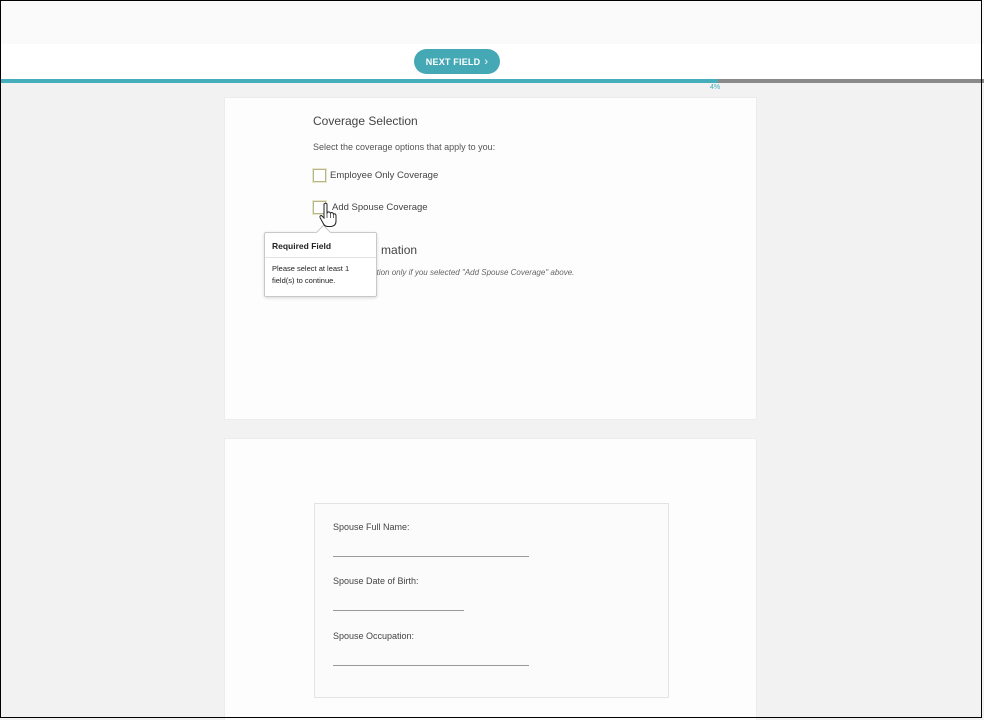  What do you see at coordinates (374, 636) in the screenshot?
I see `spouse-occupation-label: Spouse Occupation:` at bounding box center [374, 636].